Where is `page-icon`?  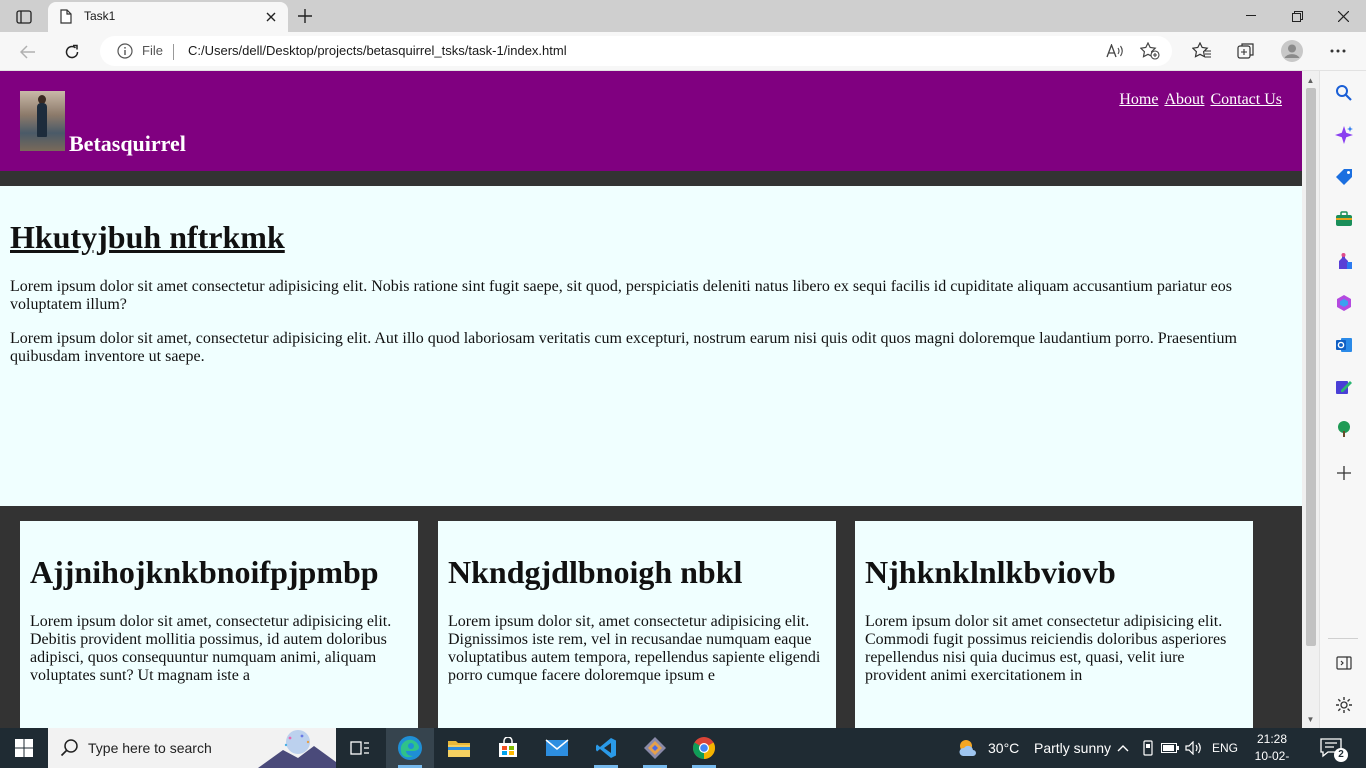 page-icon is located at coordinates (66, 19).